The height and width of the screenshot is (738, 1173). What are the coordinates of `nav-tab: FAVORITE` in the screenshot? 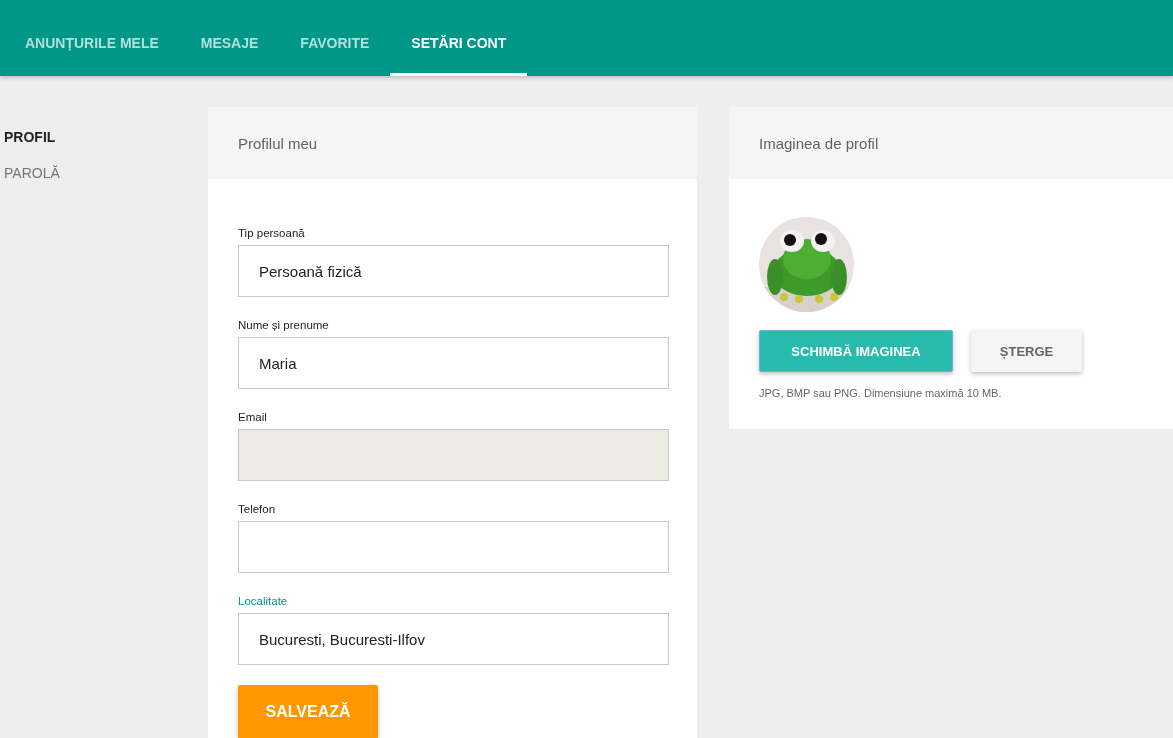 It's located at (335, 38).